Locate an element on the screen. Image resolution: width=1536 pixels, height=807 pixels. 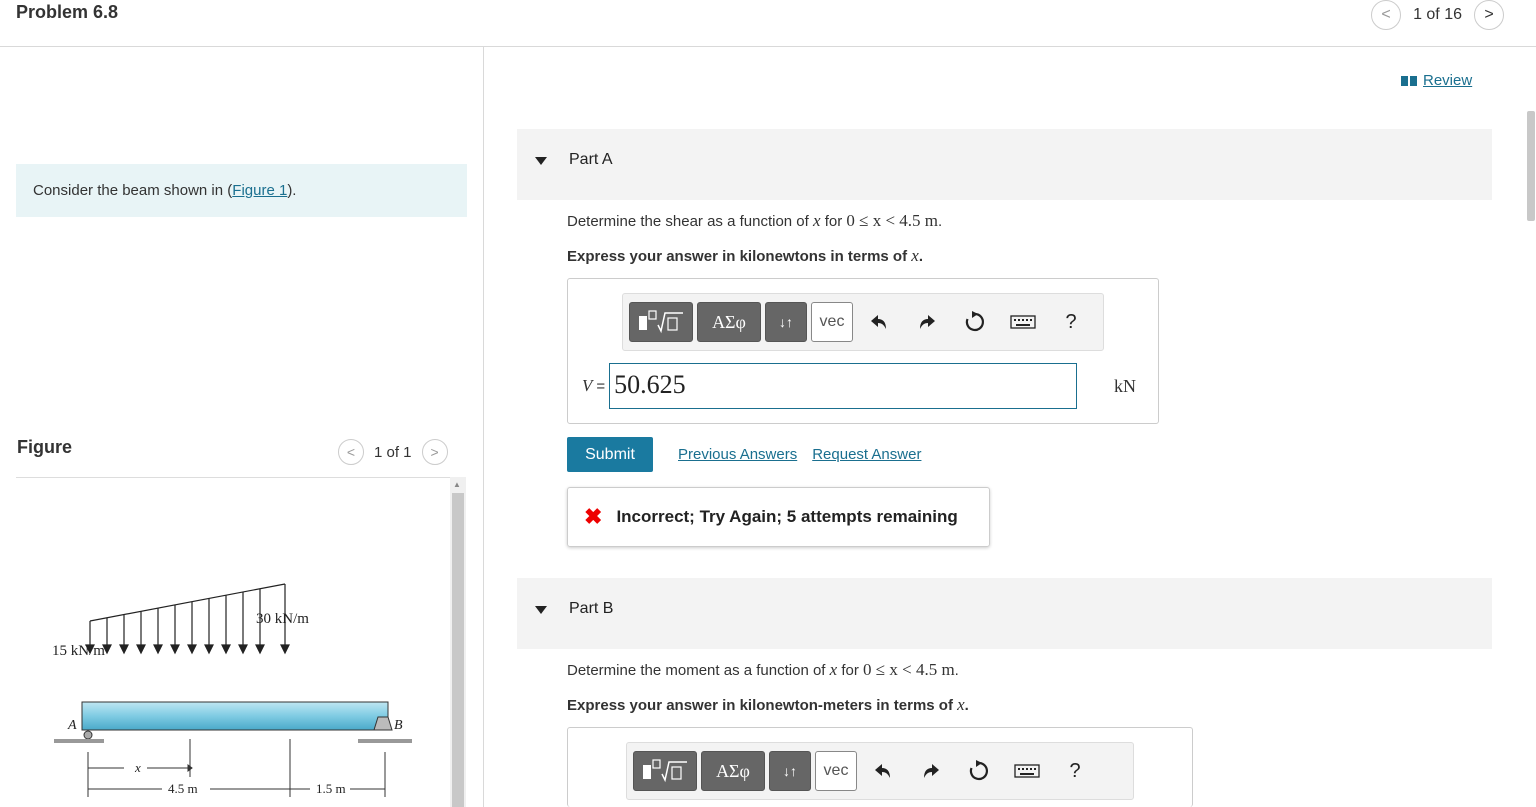
part-b-question-prefix: Determine the moment as a function of is located at coordinates (698, 670).